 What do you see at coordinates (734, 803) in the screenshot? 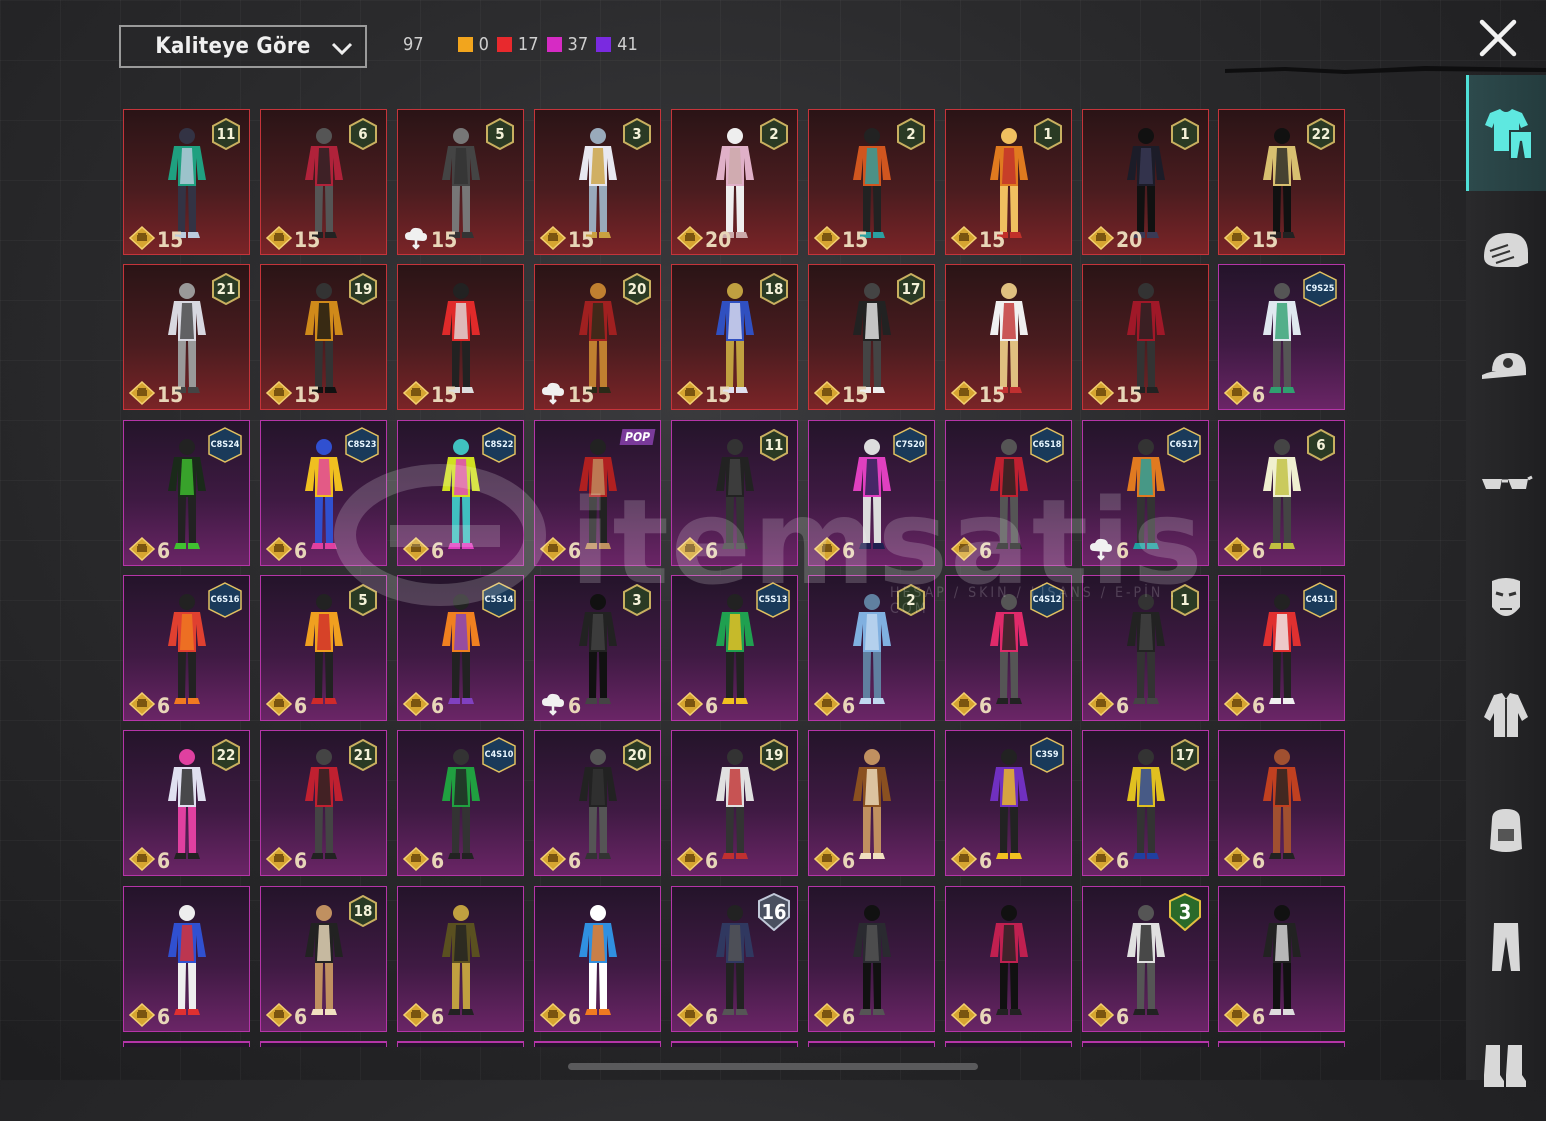
I see `outfit-card: 19 6` at bounding box center [734, 803].